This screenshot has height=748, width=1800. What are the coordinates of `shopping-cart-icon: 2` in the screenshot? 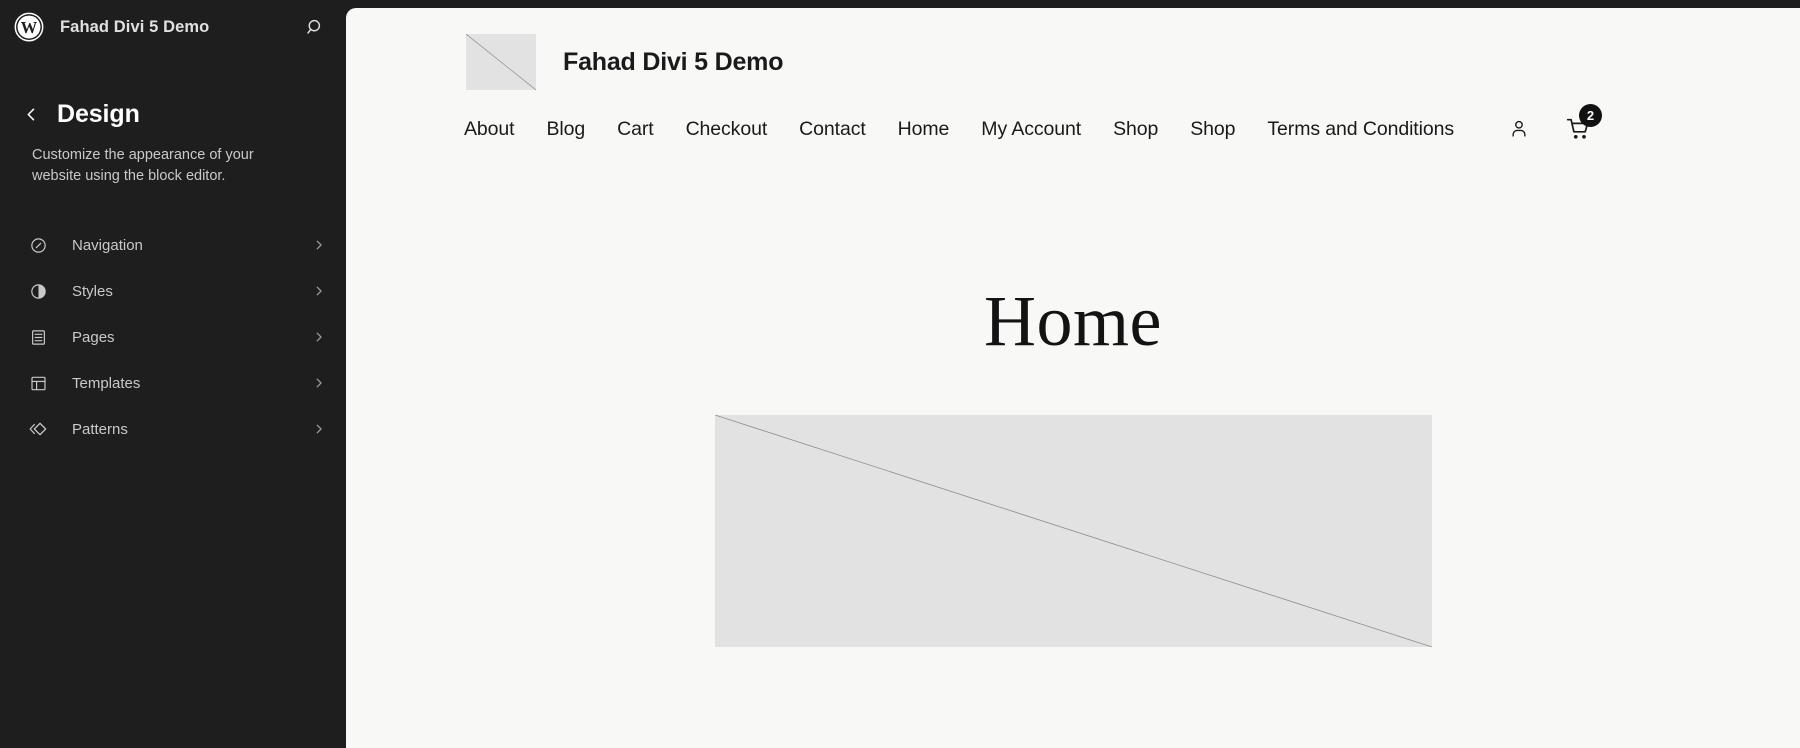 It's located at (1584, 123).